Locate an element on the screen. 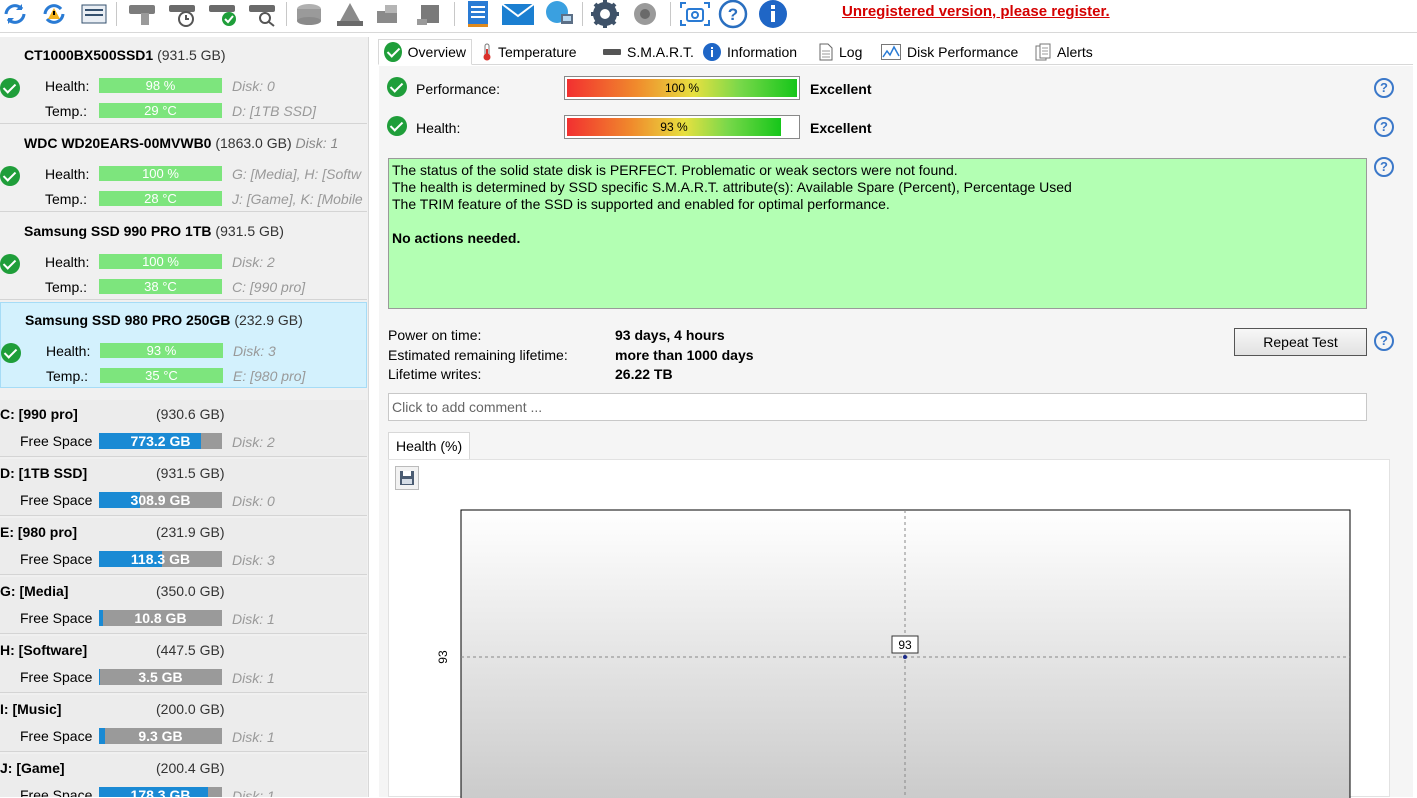  disk-side-info: D: [1TB SSD] is located at coordinates (274, 111).